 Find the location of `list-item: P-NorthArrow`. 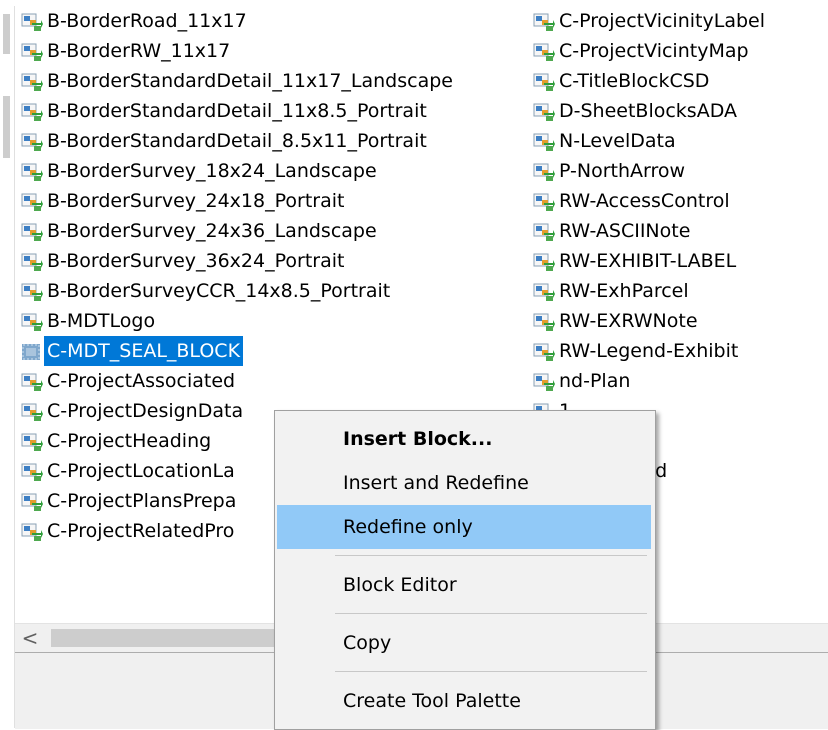

list-item: P-NorthArrow is located at coordinates (609, 171).